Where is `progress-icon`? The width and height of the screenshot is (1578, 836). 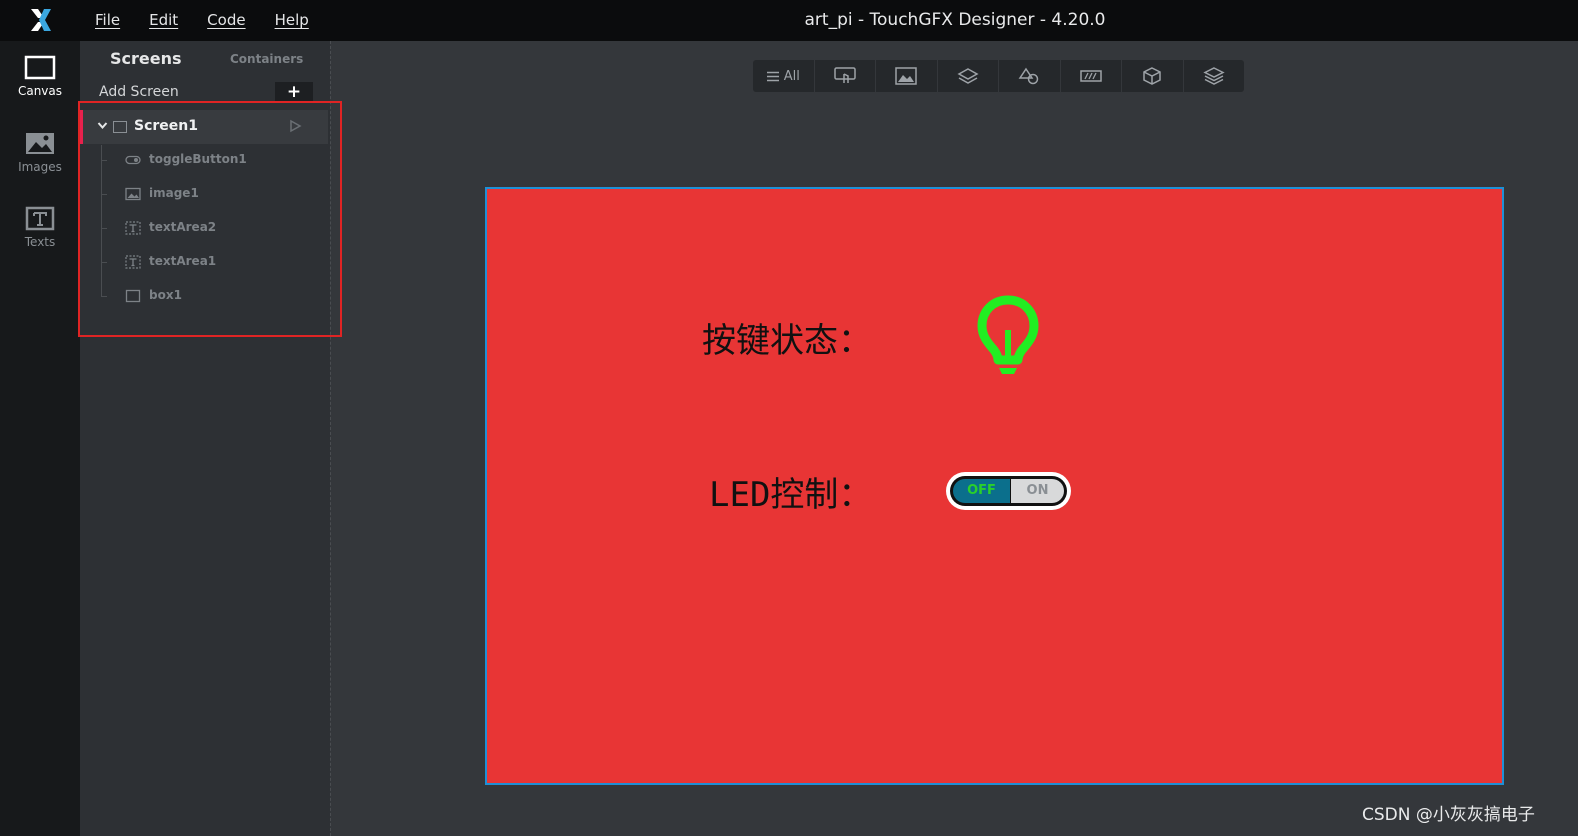 progress-icon is located at coordinates (1091, 76).